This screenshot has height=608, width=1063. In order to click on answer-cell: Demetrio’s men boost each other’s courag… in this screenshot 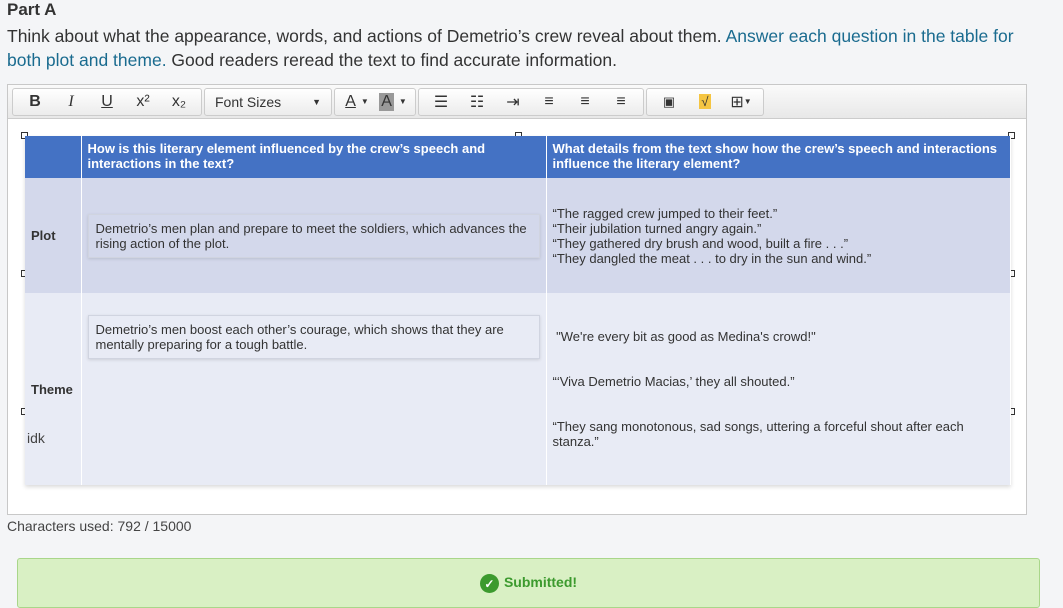, I will do `click(314, 389)`.